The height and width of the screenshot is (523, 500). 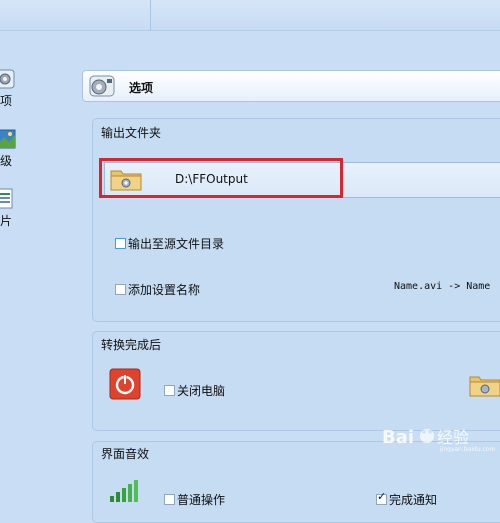 I want to click on add-setting-name-label: 添加设置名称, so click(x=164, y=290).